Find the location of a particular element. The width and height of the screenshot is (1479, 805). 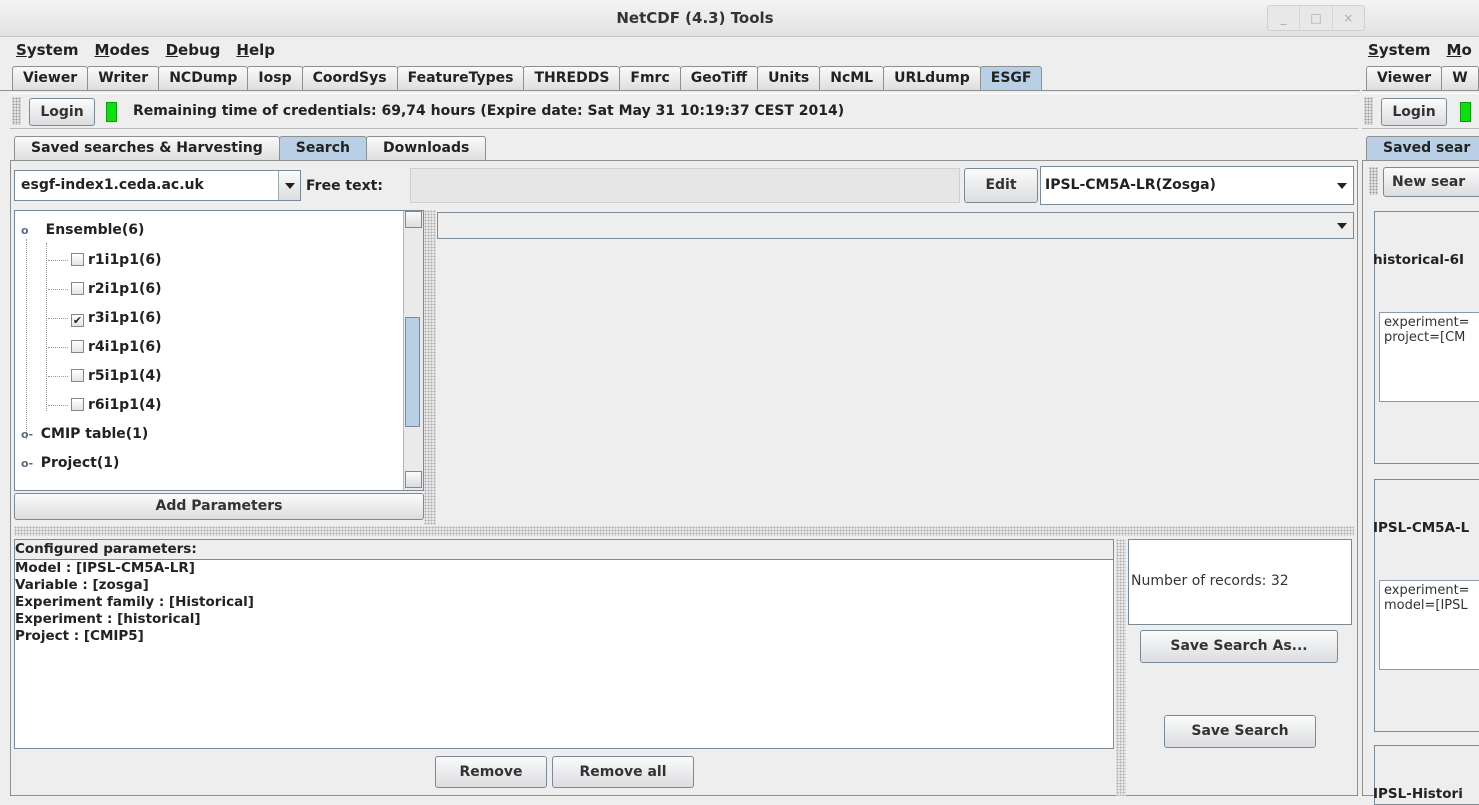

right-toolbar: Login is located at coordinates (1420, 111).